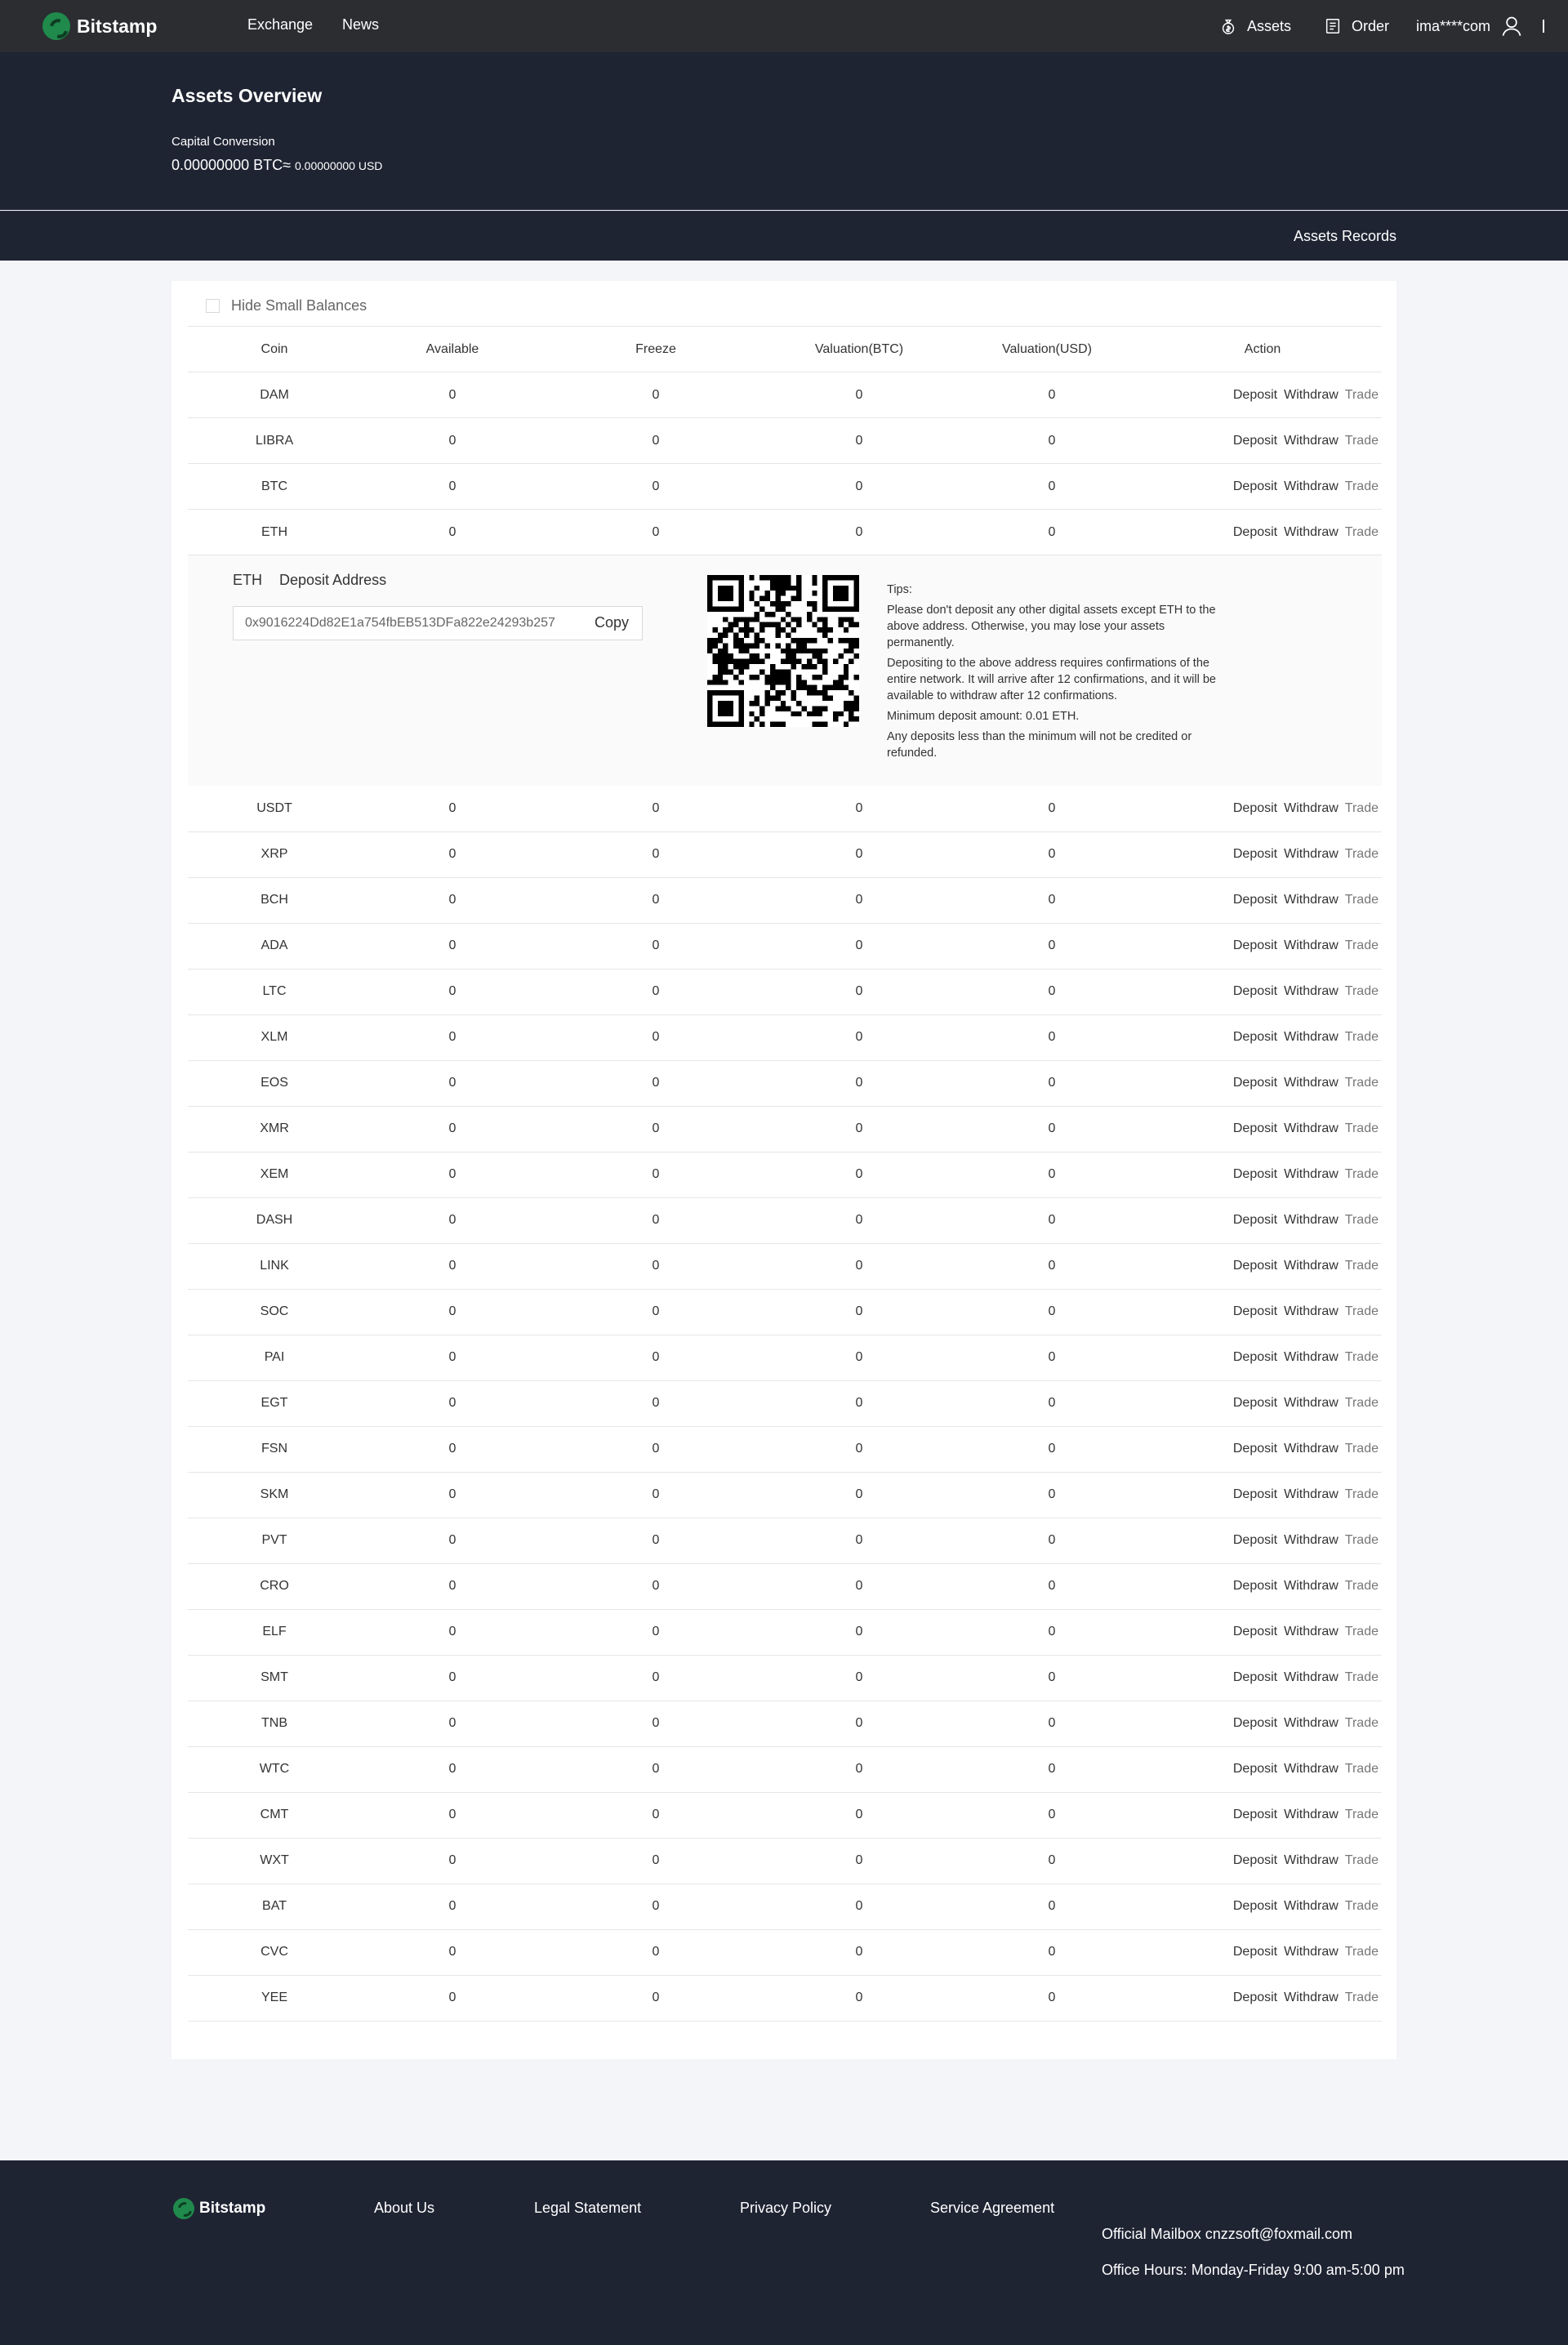 This screenshot has width=1568, height=2345. What do you see at coordinates (612, 622) in the screenshot?
I see `copy-button: Copy` at bounding box center [612, 622].